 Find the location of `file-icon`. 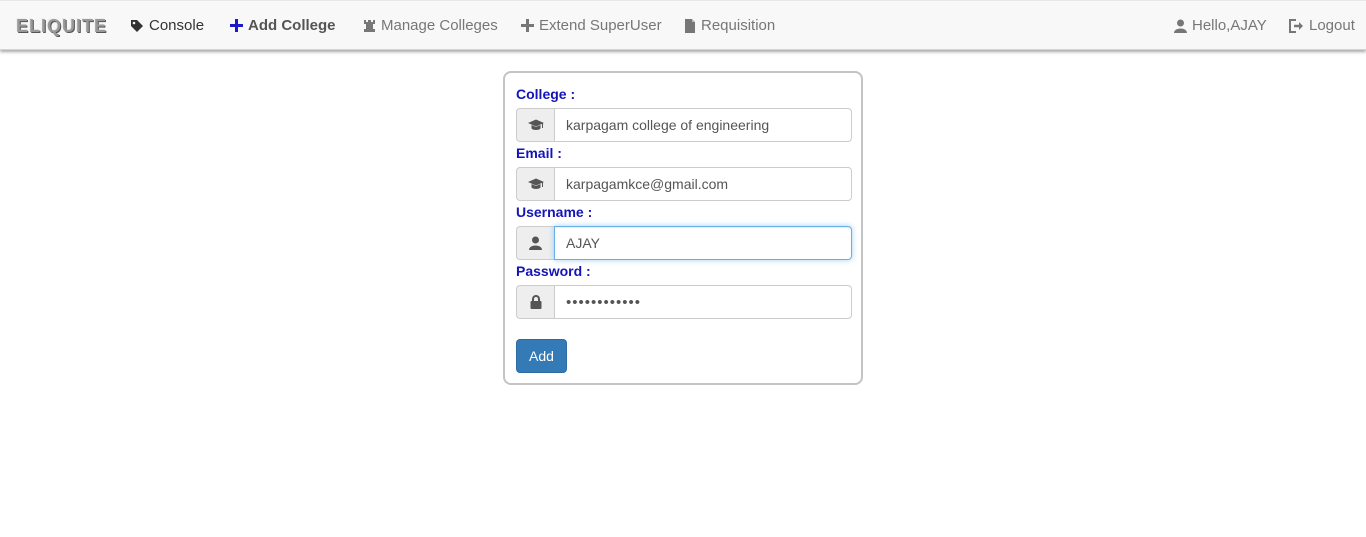

file-icon is located at coordinates (690, 25).